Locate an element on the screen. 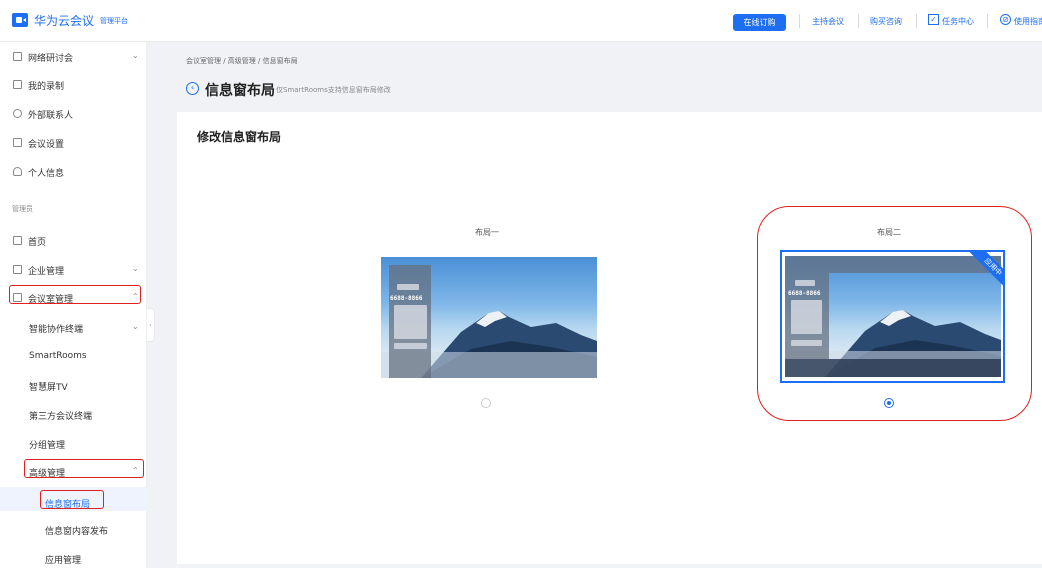  task-check-icon: ✓ is located at coordinates (933, 19).